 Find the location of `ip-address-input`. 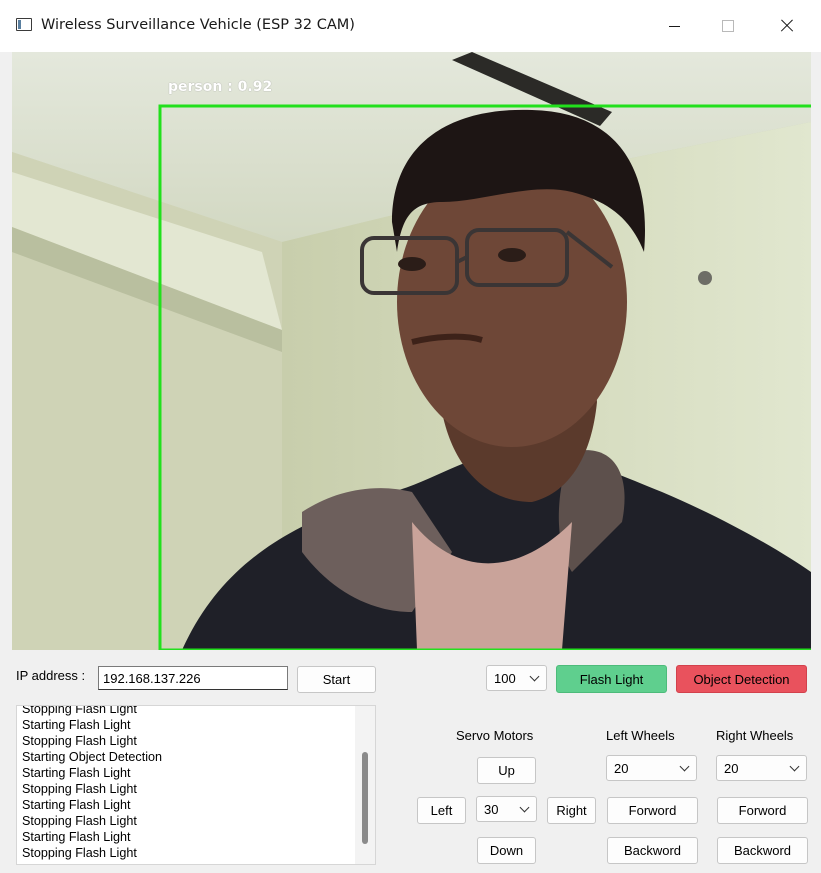

ip-address-input is located at coordinates (193, 678).